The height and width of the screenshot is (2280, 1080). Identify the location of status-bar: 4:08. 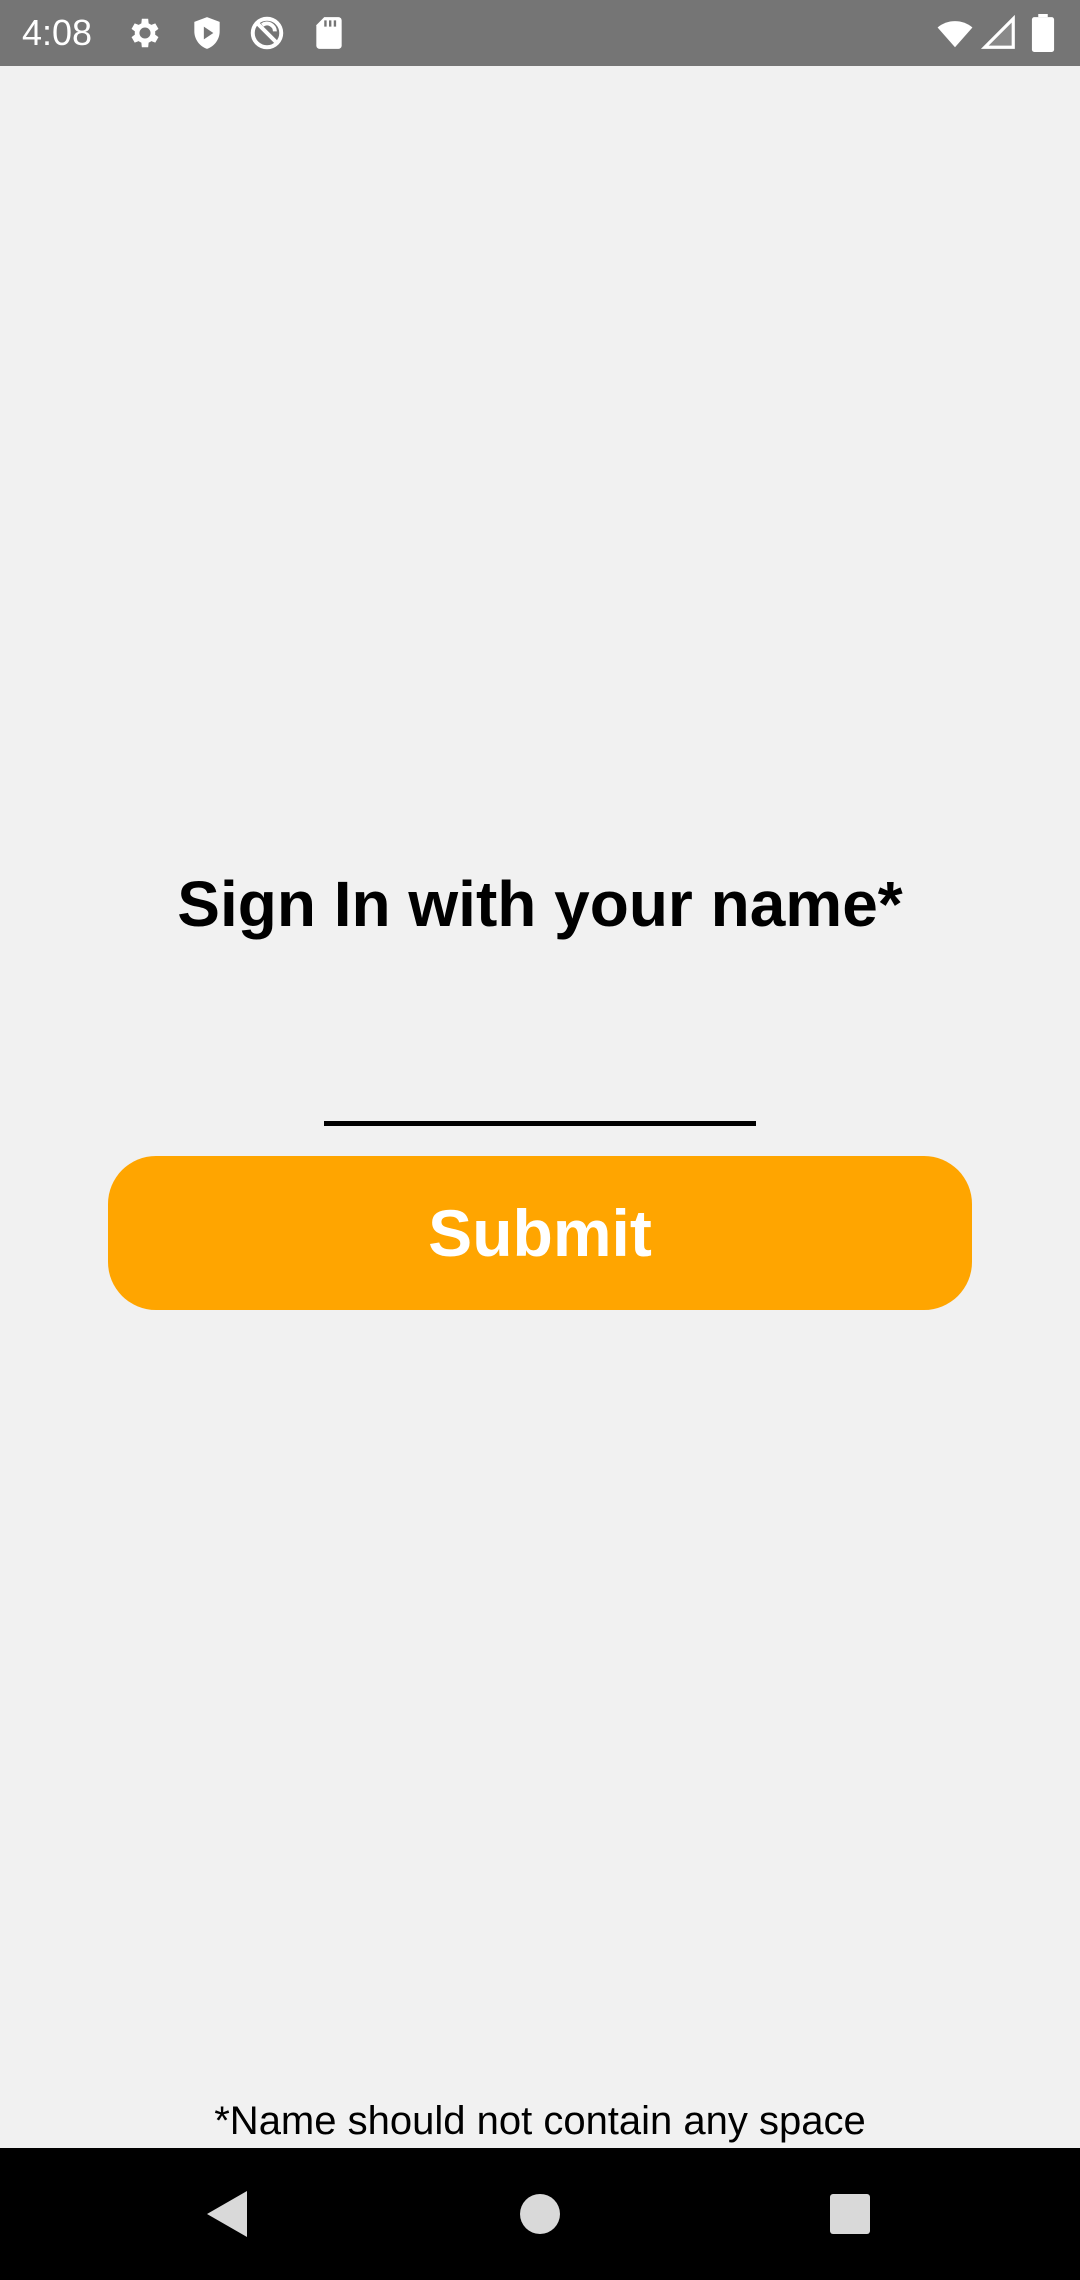
(540, 33).